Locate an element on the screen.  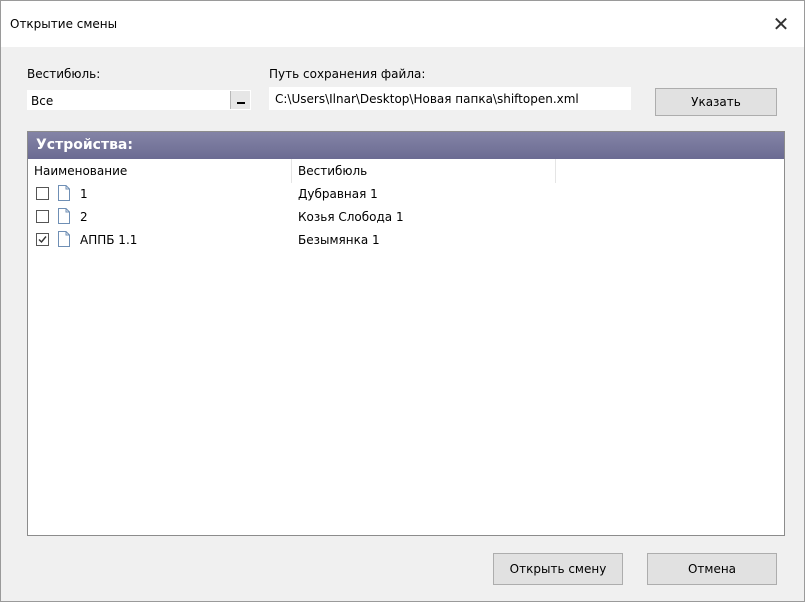
device-vestibule: Безымянка 1 is located at coordinates (339, 240).